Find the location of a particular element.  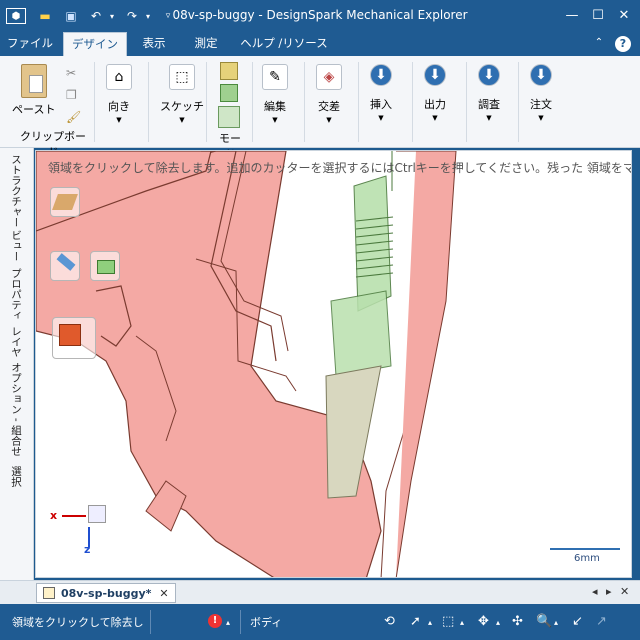

select-cutter-guide is located at coordinates (65, 202).